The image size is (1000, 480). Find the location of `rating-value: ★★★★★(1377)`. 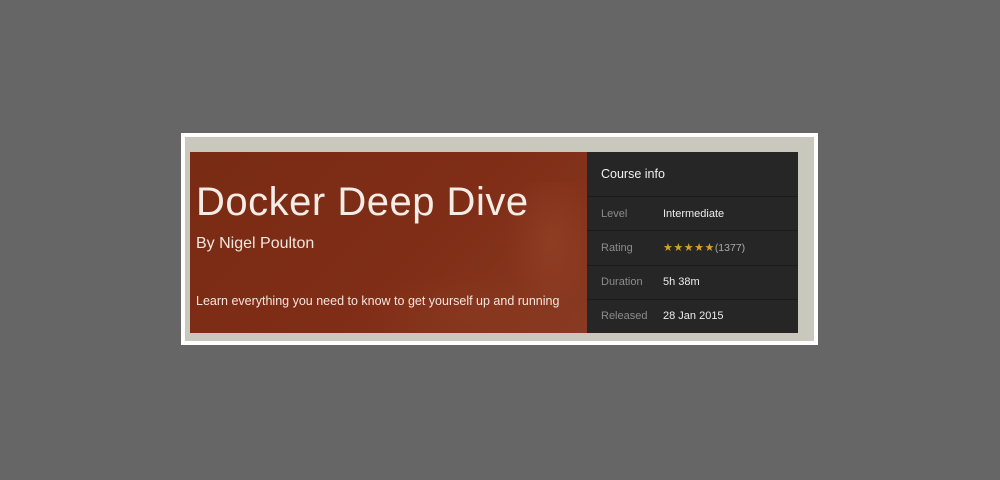

rating-value: ★★★★★(1377) is located at coordinates (704, 247).